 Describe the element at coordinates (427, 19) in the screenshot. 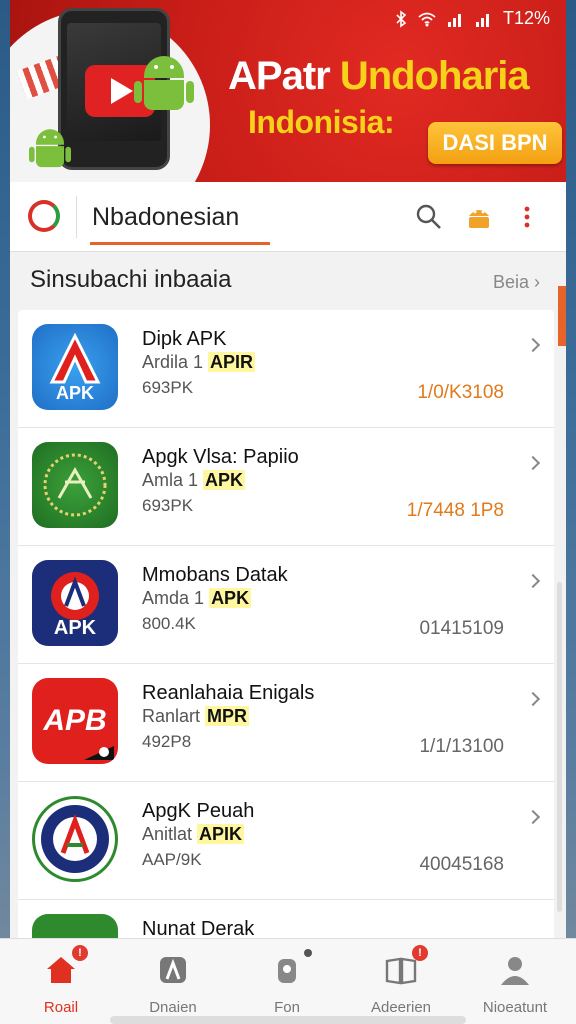

I see `wifi-icon` at that location.